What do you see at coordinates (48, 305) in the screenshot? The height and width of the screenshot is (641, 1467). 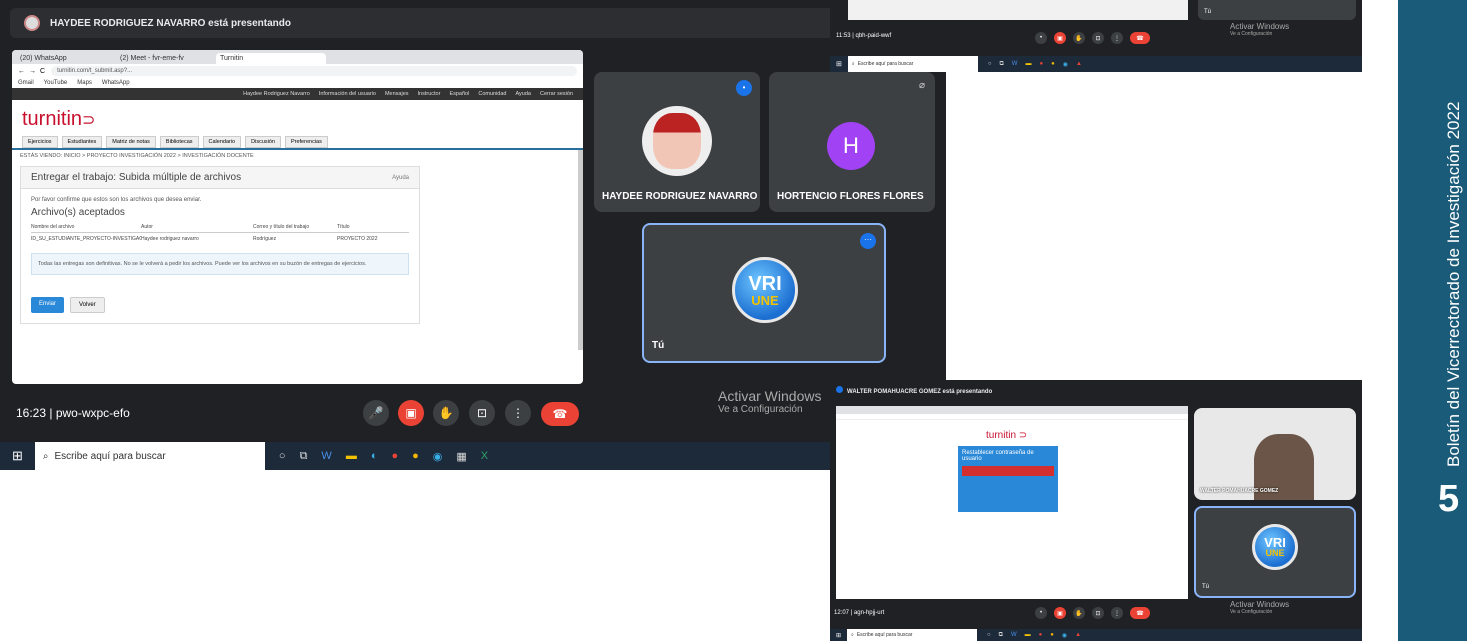 I see `confirm-button: Enviar` at bounding box center [48, 305].